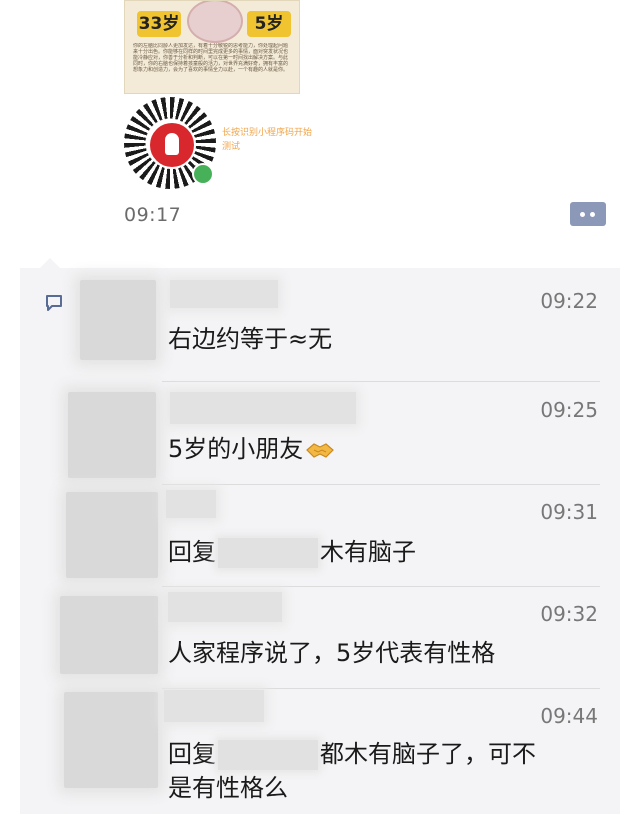 The width and height of the screenshot is (640, 814). What do you see at coordinates (368, 552) in the screenshot?
I see `reply-content: 木有脑子` at bounding box center [368, 552].